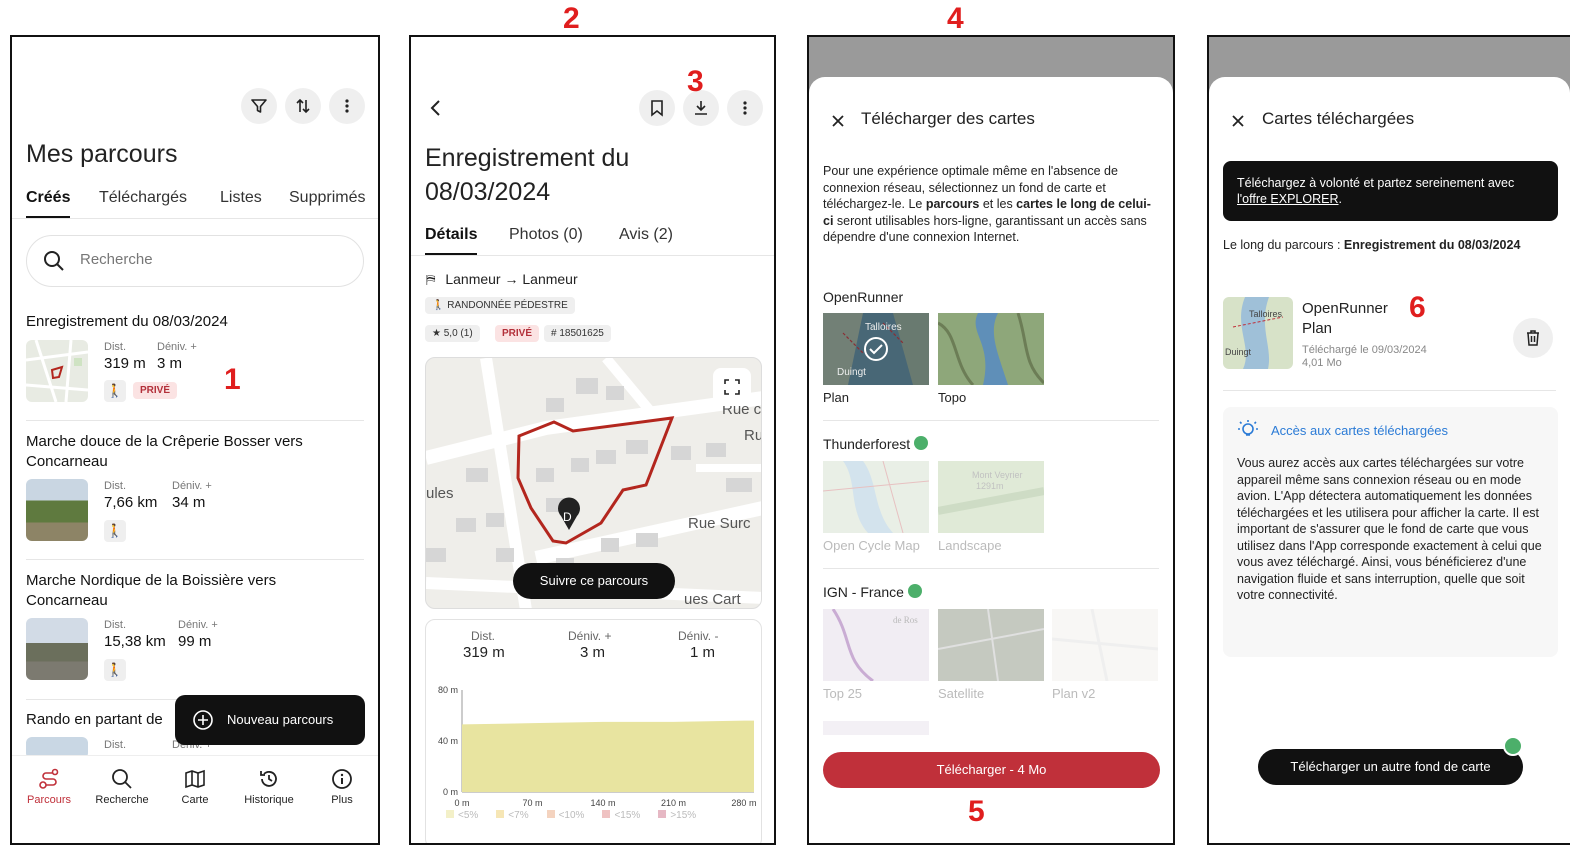  What do you see at coordinates (431, 279) in the screenshot?
I see `signpost-icon: ⛿` at bounding box center [431, 279].